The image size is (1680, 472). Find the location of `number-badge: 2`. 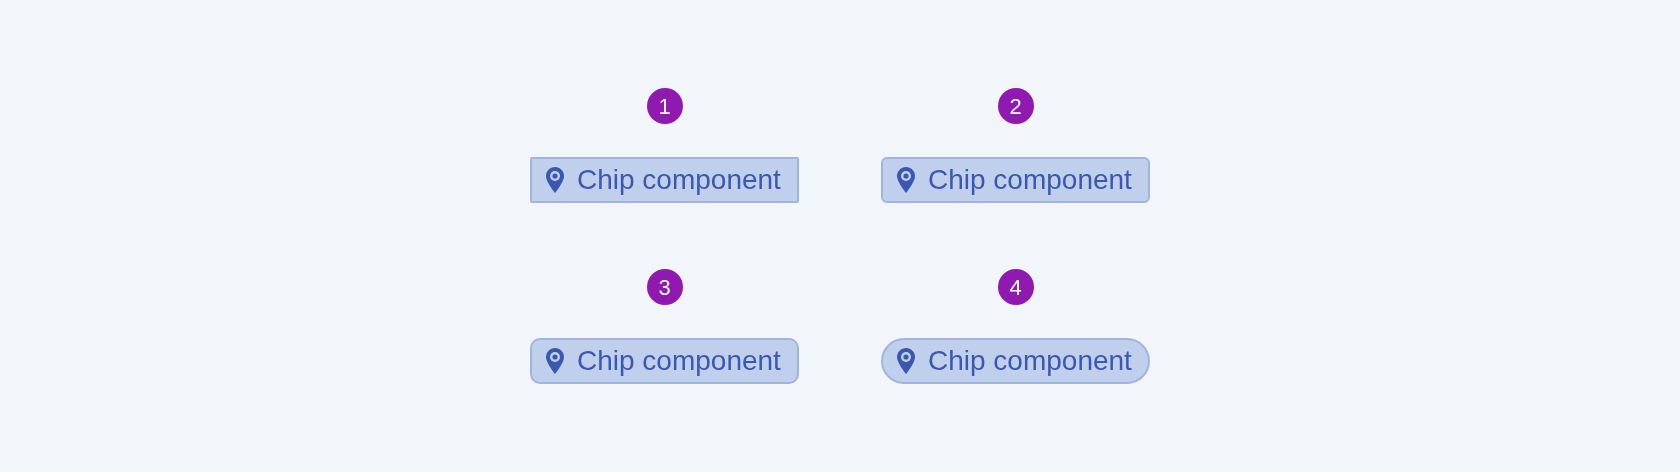

number-badge: 2 is located at coordinates (1015, 106).